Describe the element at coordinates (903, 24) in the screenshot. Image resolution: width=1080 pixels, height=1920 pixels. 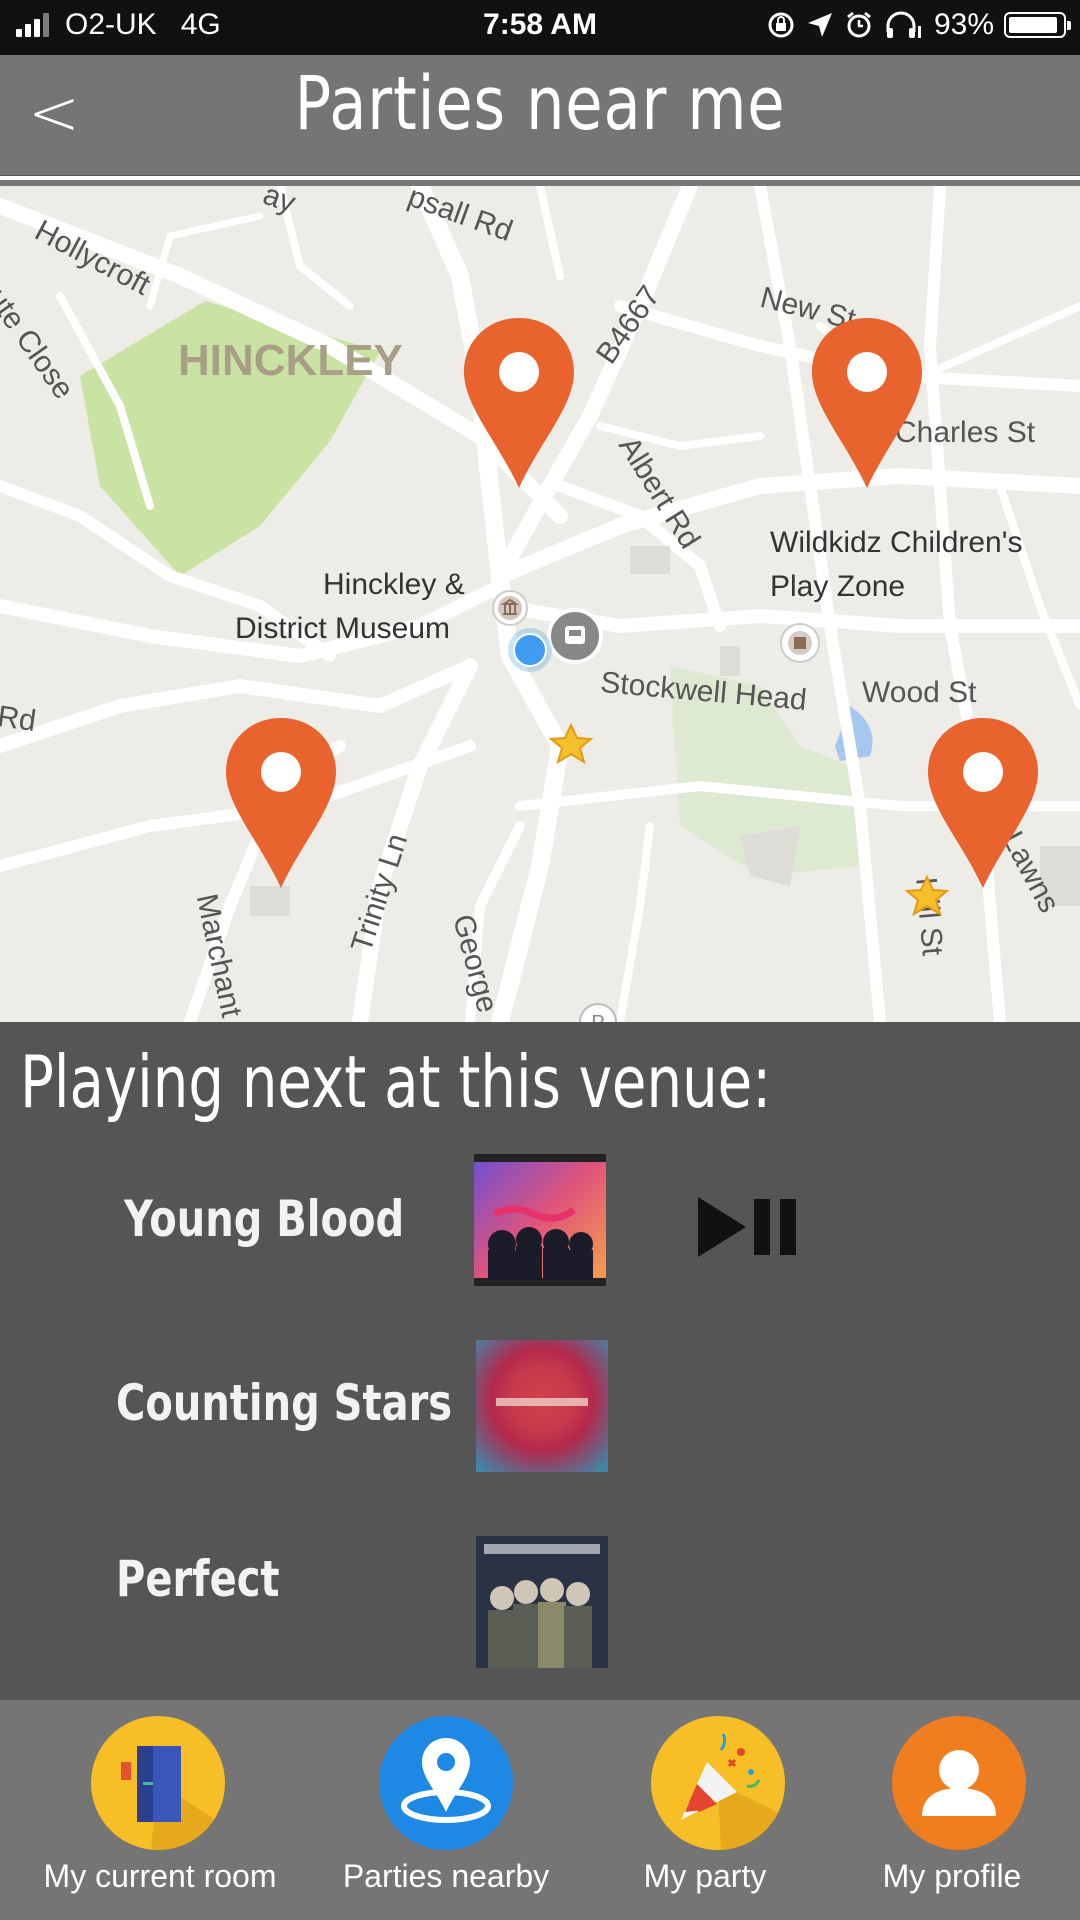
I see `headphones-icon` at that location.